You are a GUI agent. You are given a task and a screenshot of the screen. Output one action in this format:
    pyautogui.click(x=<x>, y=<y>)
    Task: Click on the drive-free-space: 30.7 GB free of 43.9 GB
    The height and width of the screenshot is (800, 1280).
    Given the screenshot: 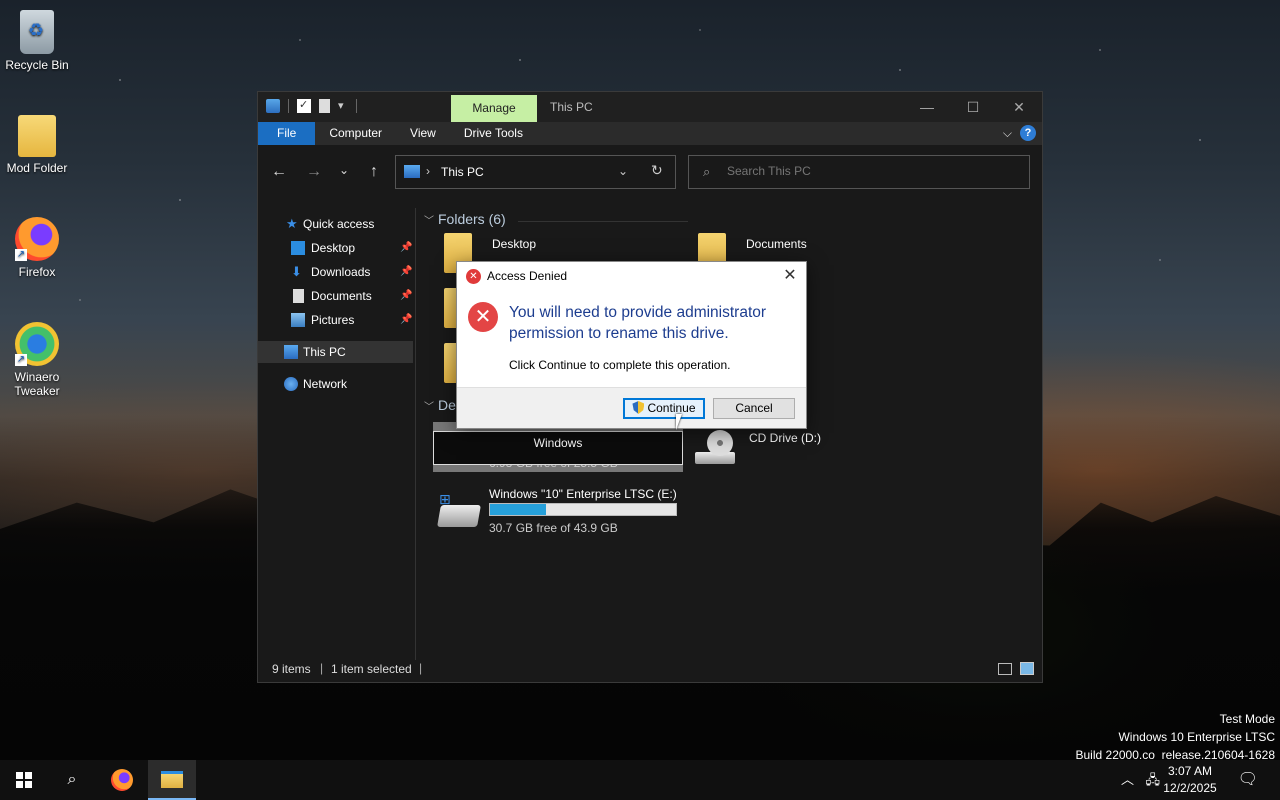 What is the action you would take?
    pyautogui.click(x=553, y=528)
    